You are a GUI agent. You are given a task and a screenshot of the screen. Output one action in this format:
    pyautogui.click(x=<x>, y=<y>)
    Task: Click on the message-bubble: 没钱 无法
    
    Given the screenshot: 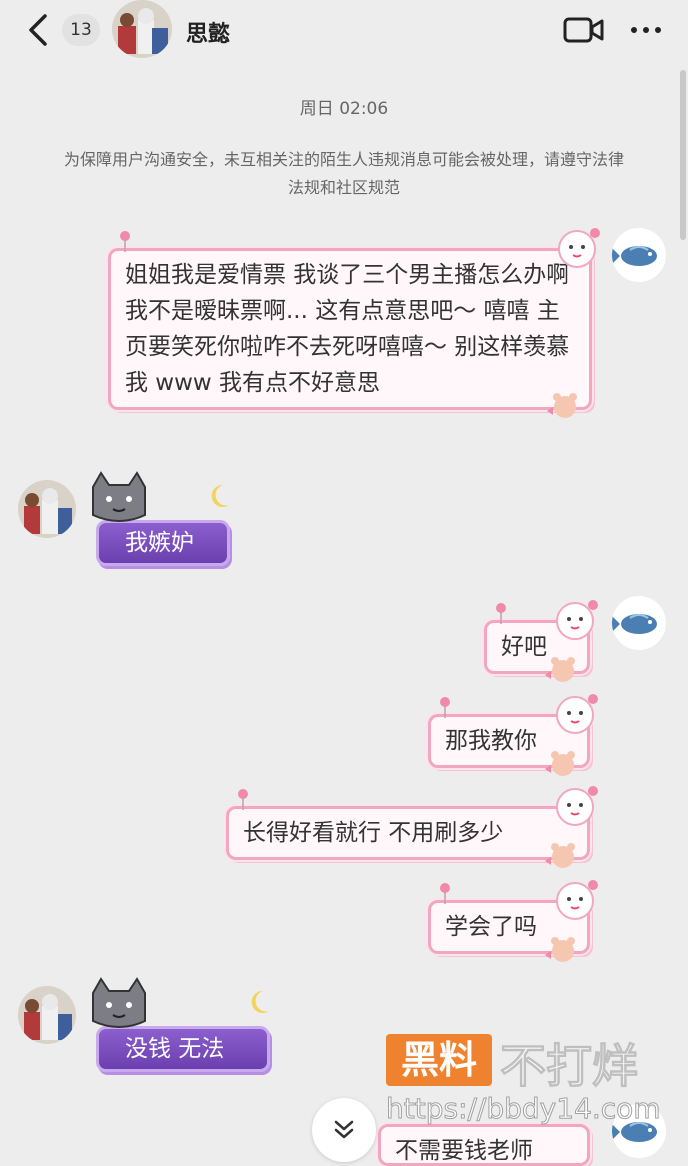 What is the action you would take?
    pyautogui.click(x=181, y=1024)
    